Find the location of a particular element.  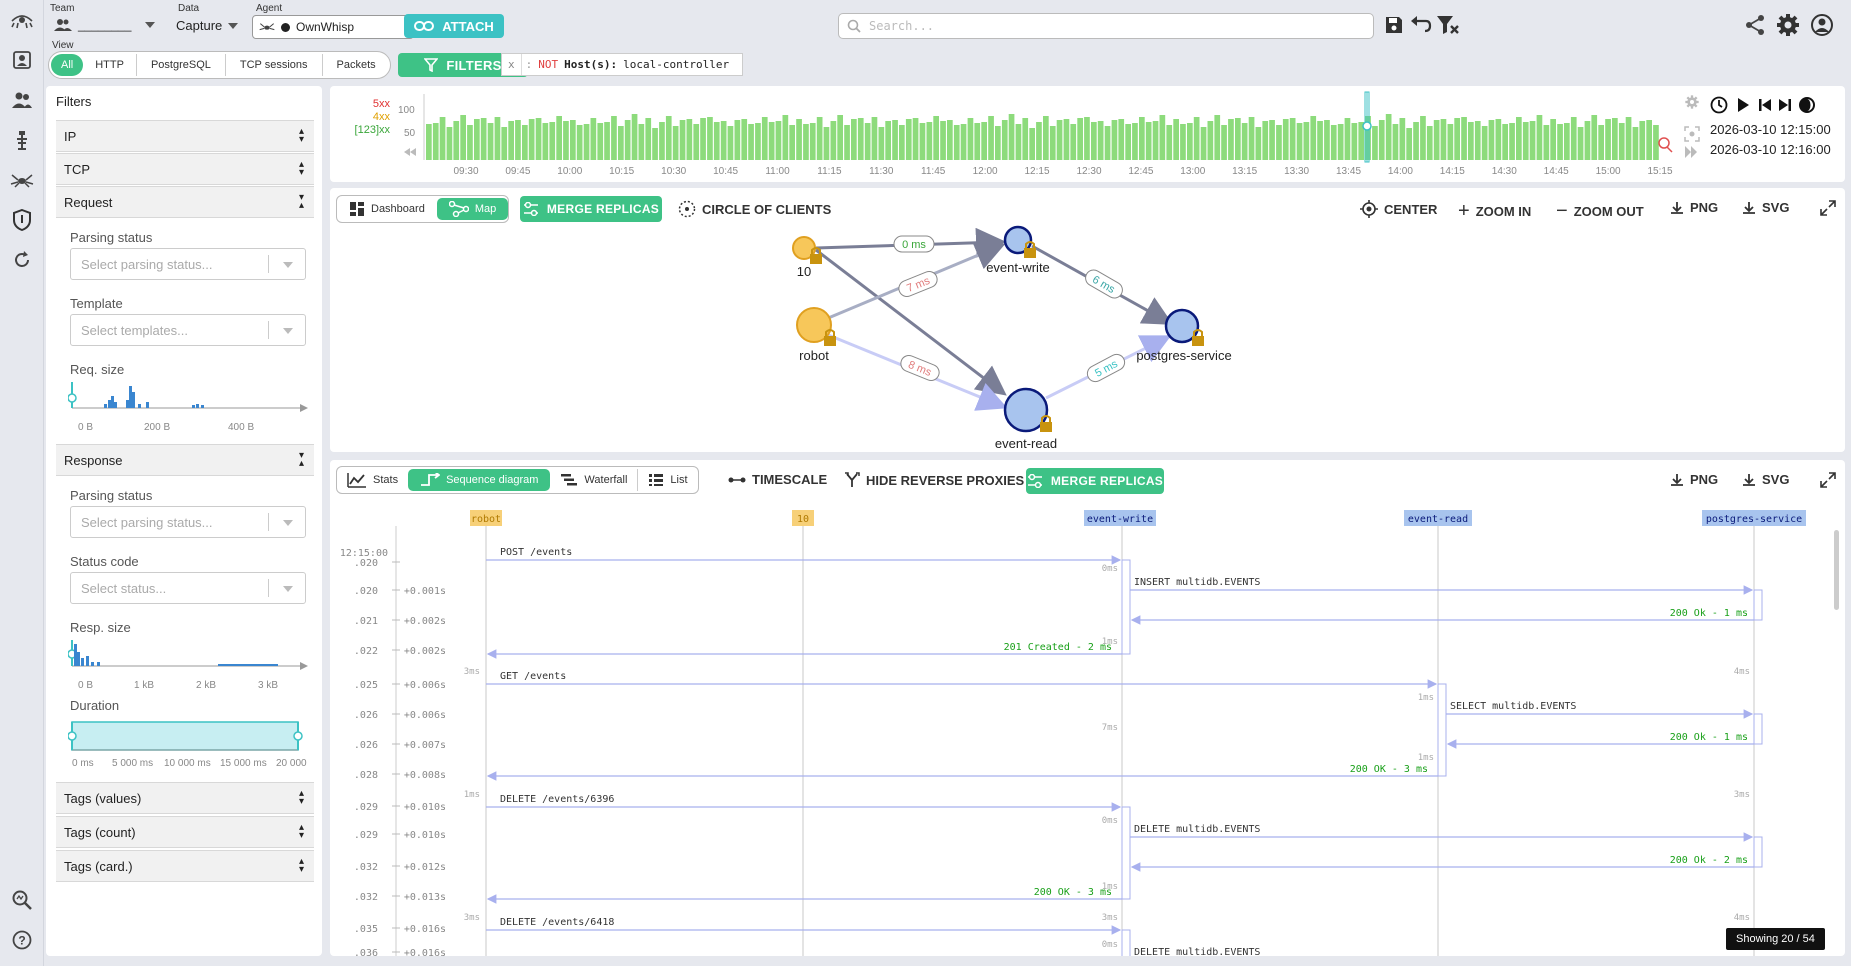

msg-post-events: POST /events is located at coordinates (536, 552).